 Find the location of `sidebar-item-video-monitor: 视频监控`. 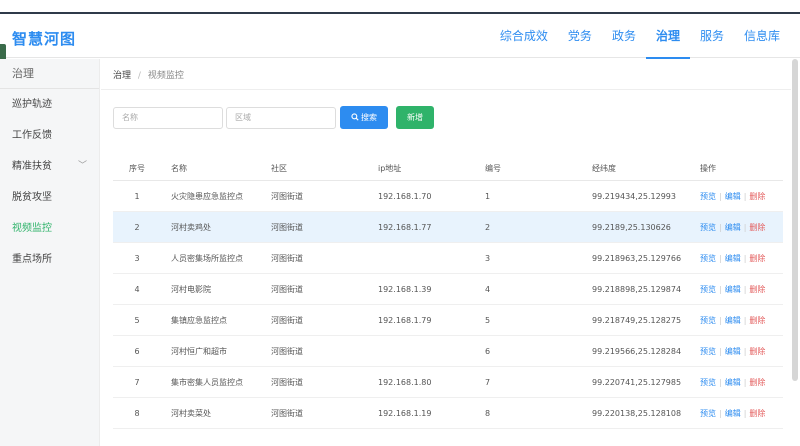

sidebar-item-video-monitor: 视频监控 is located at coordinates (49, 228).